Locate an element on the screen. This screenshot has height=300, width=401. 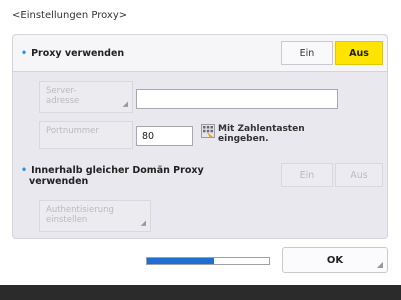
port-hint: Mit Zahlentasten eingeben. is located at coordinates (261, 134).